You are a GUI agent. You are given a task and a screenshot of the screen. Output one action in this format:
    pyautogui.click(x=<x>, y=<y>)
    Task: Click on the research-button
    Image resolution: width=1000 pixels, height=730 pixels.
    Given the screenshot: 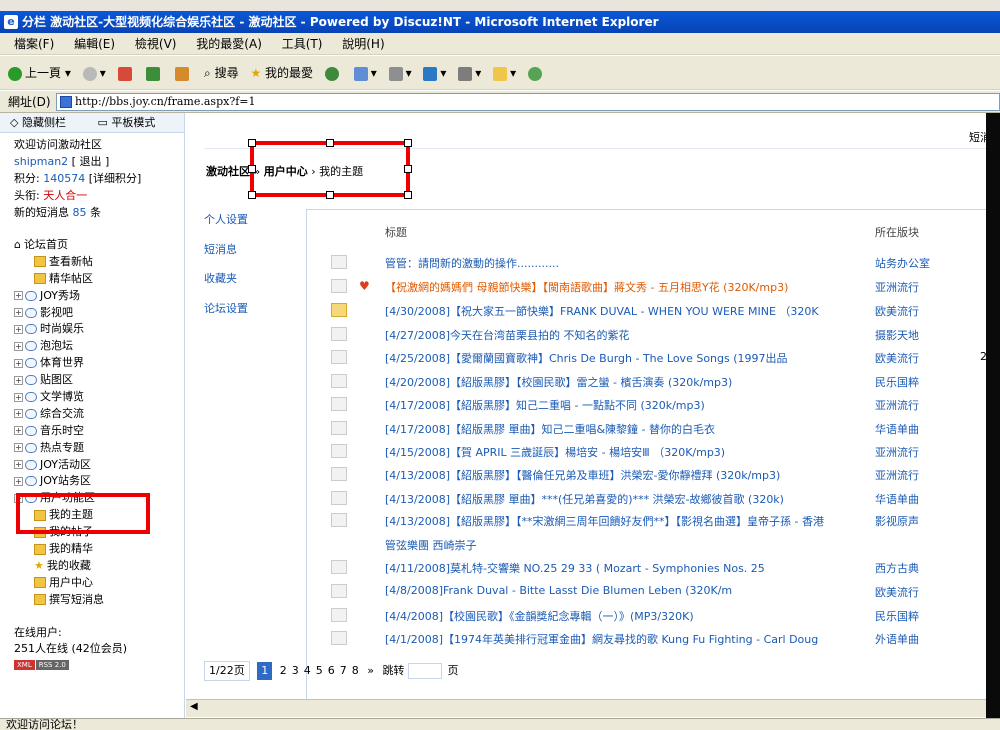 What is the action you would take?
    pyautogui.click(x=536, y=73)
    